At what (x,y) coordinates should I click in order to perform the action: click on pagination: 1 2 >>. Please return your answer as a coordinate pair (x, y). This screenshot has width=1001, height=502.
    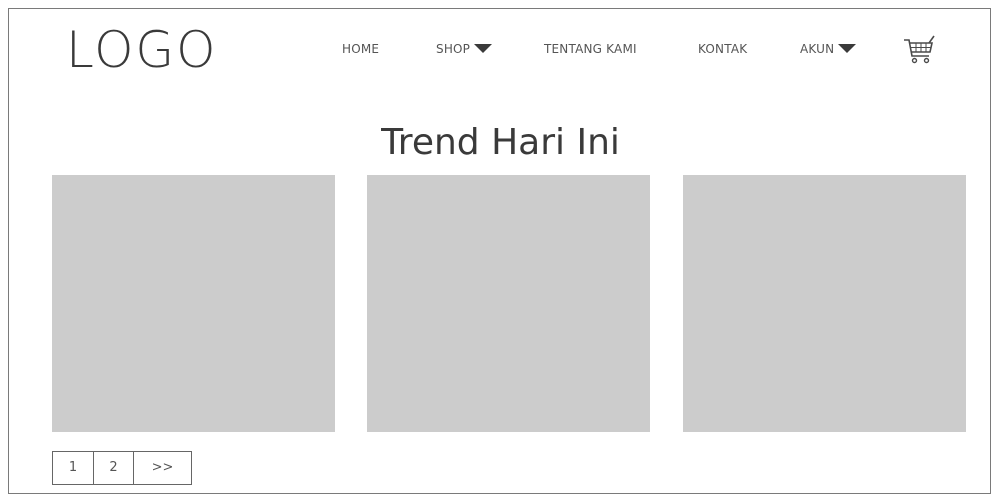
    Looking at the image, I should click on (122, 468).